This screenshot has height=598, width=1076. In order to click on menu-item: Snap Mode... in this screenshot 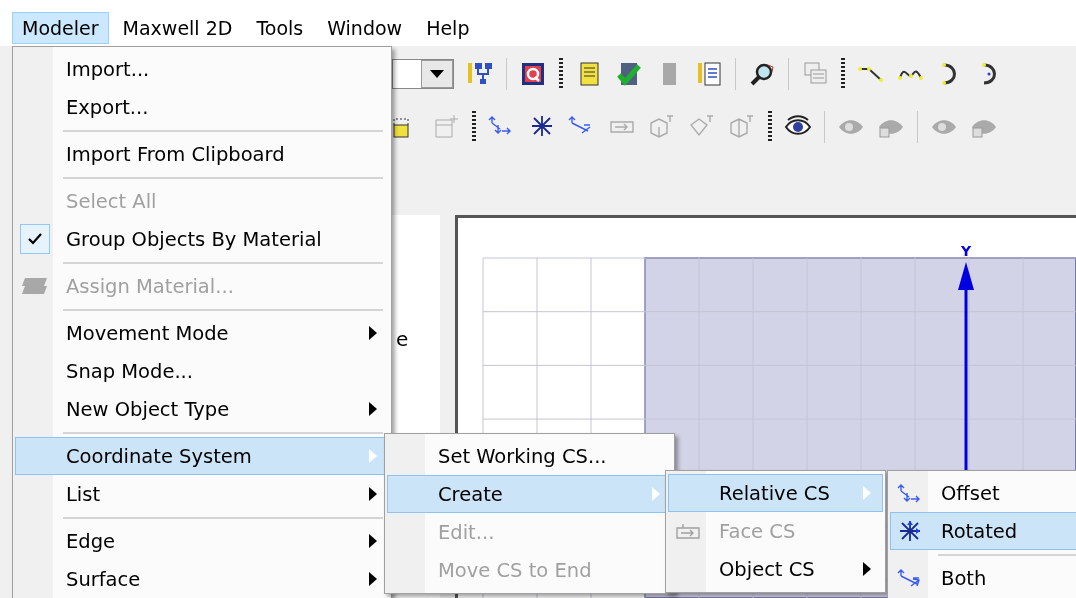, I will do `click(202, 371)`.